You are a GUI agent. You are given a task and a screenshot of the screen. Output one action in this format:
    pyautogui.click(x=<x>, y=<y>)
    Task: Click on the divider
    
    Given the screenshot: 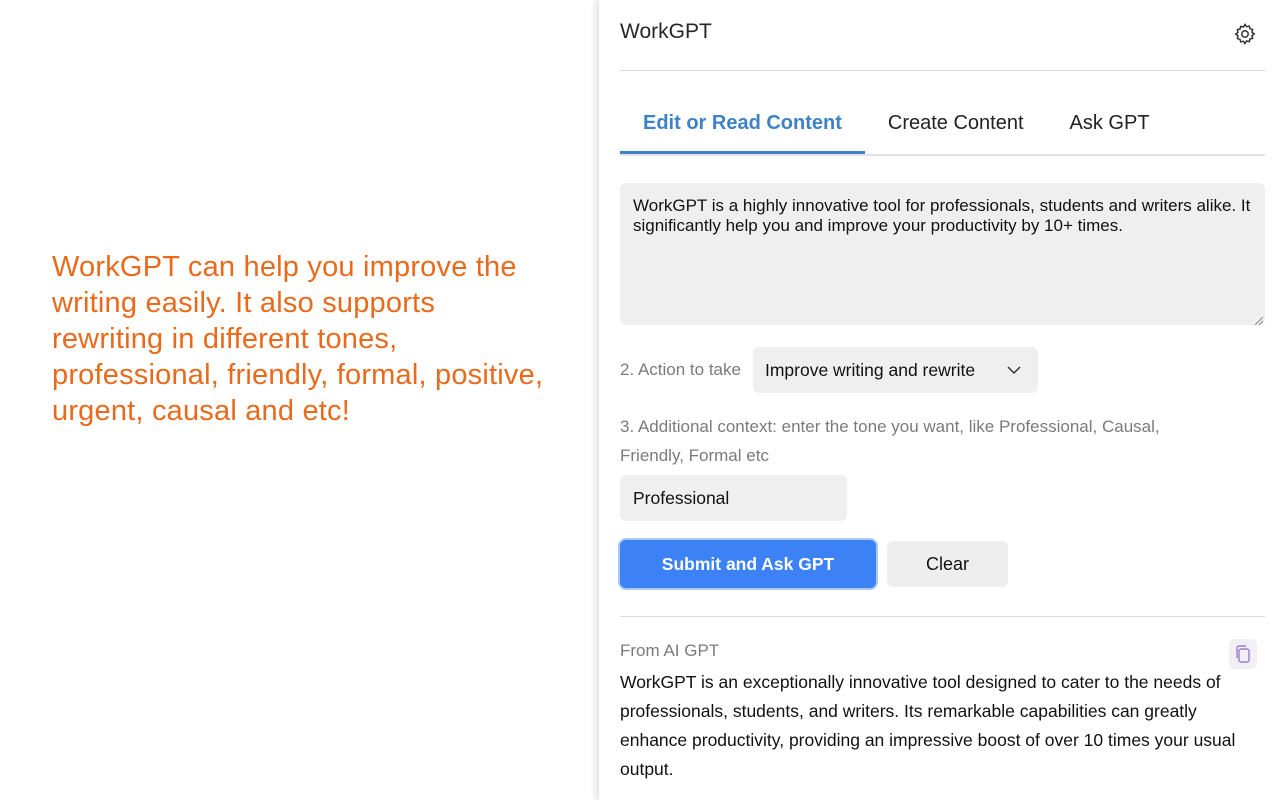 What is the action you would take?
    pyautogui.click(x=942, y=616)
    